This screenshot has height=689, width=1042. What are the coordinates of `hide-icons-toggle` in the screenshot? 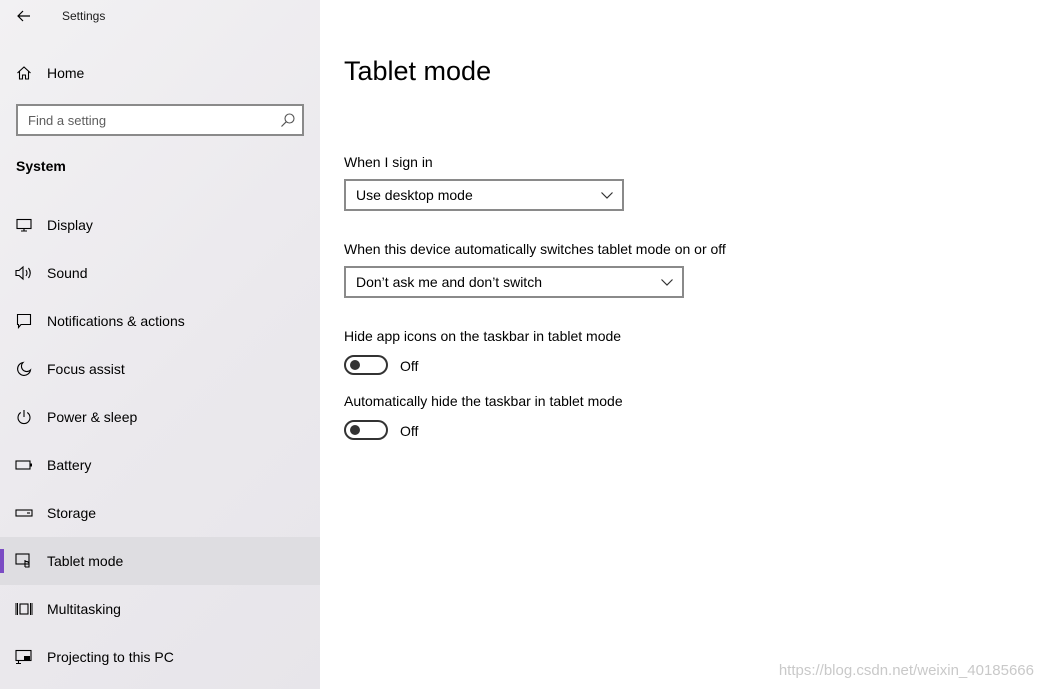 It's located at (366, 365).